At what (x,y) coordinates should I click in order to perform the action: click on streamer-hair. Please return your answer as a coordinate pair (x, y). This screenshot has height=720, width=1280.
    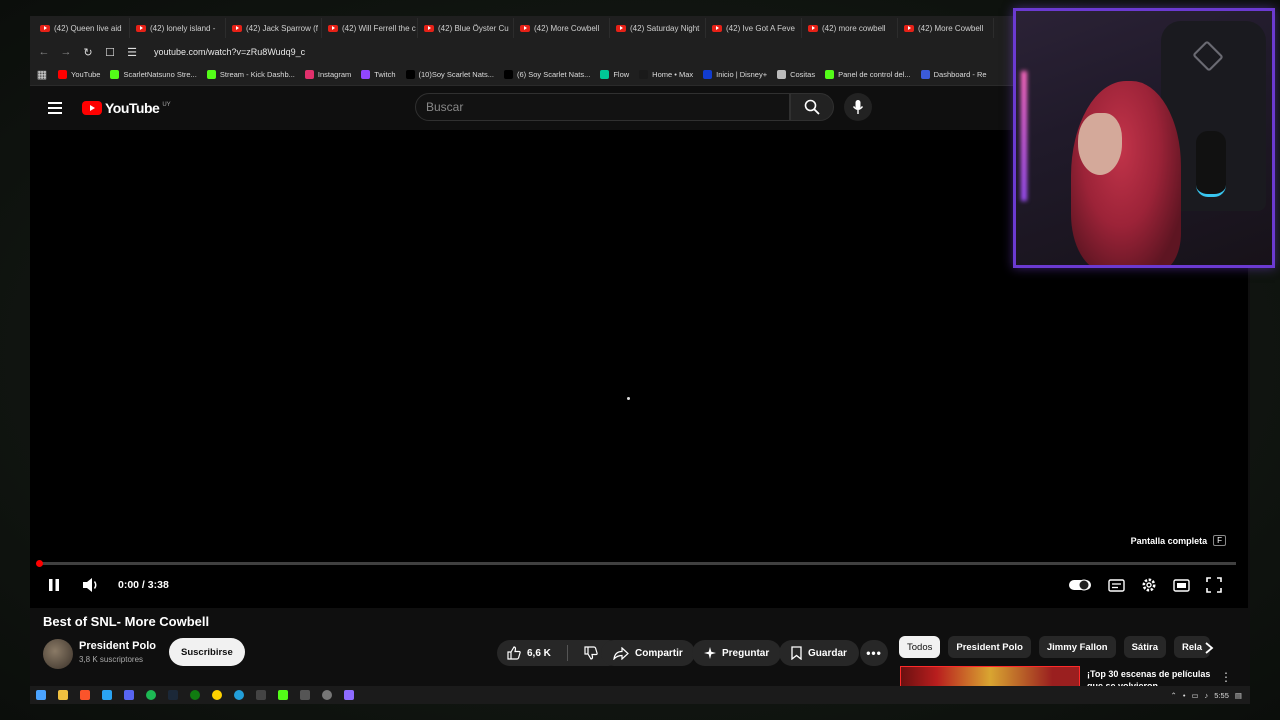
    Looking at the image, I should click on (1126, 173).